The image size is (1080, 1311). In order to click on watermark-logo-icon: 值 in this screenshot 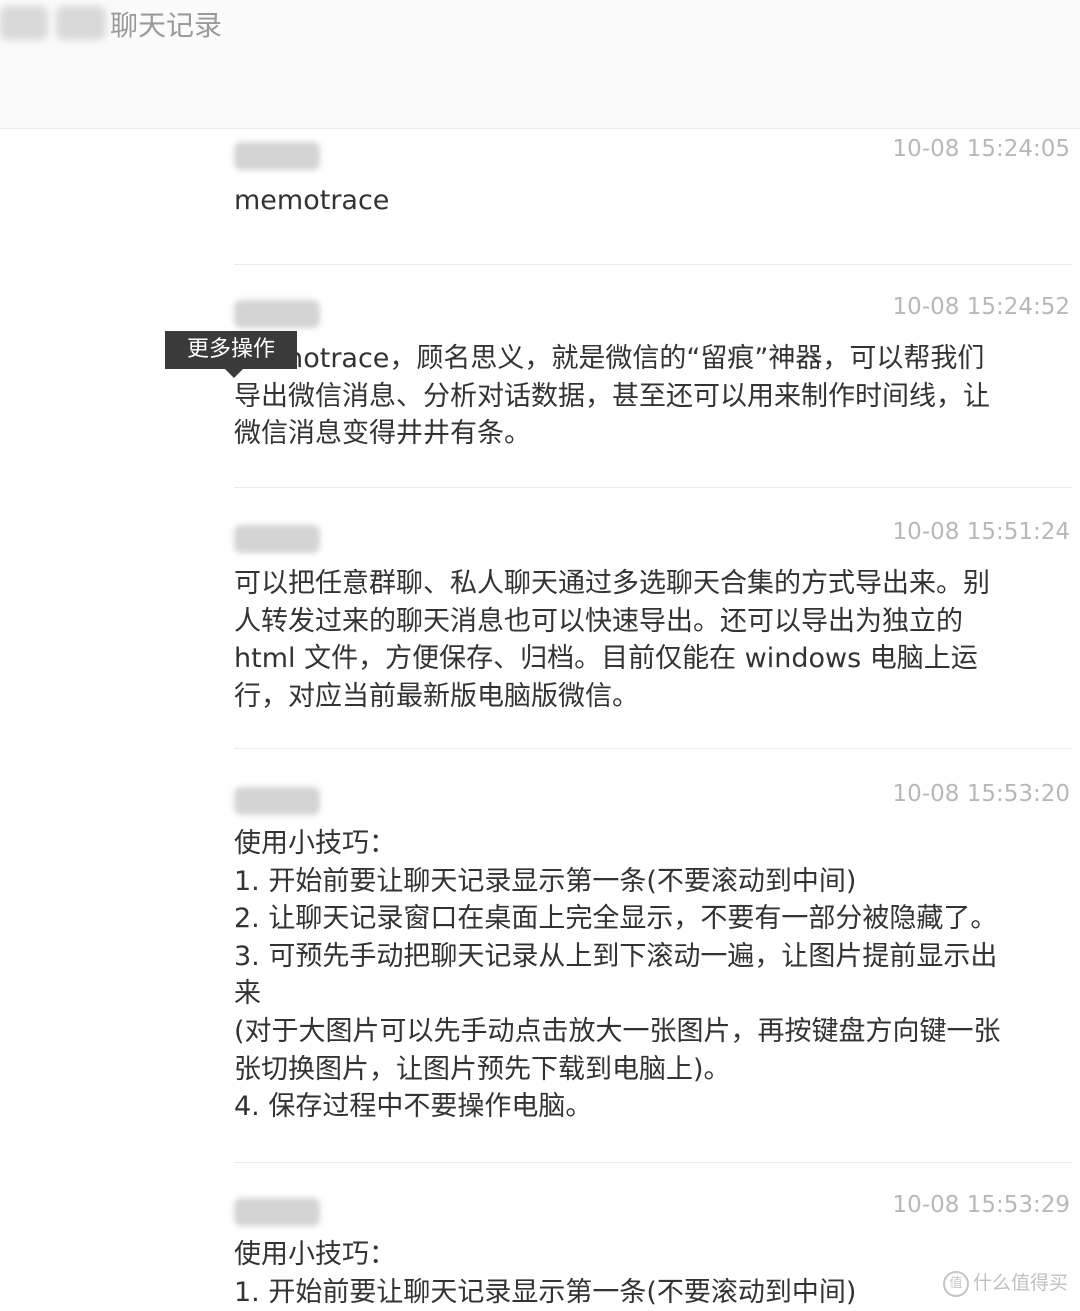, I will do `click(955, 1283)`.